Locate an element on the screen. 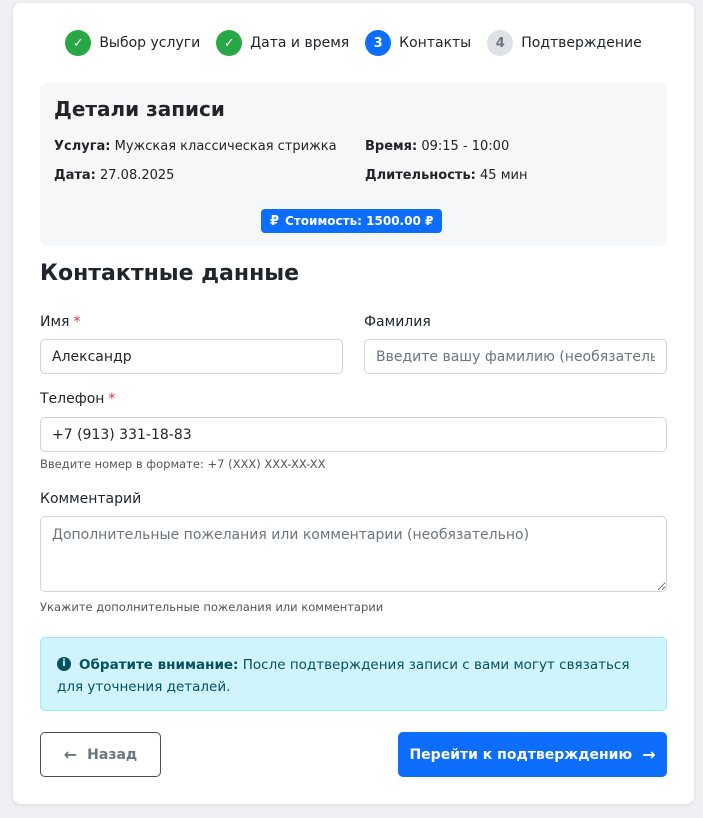 The width and height of the screenshot is (703, 818). alert-strong: Обратите внимание: is located at coordinates (159, 665).